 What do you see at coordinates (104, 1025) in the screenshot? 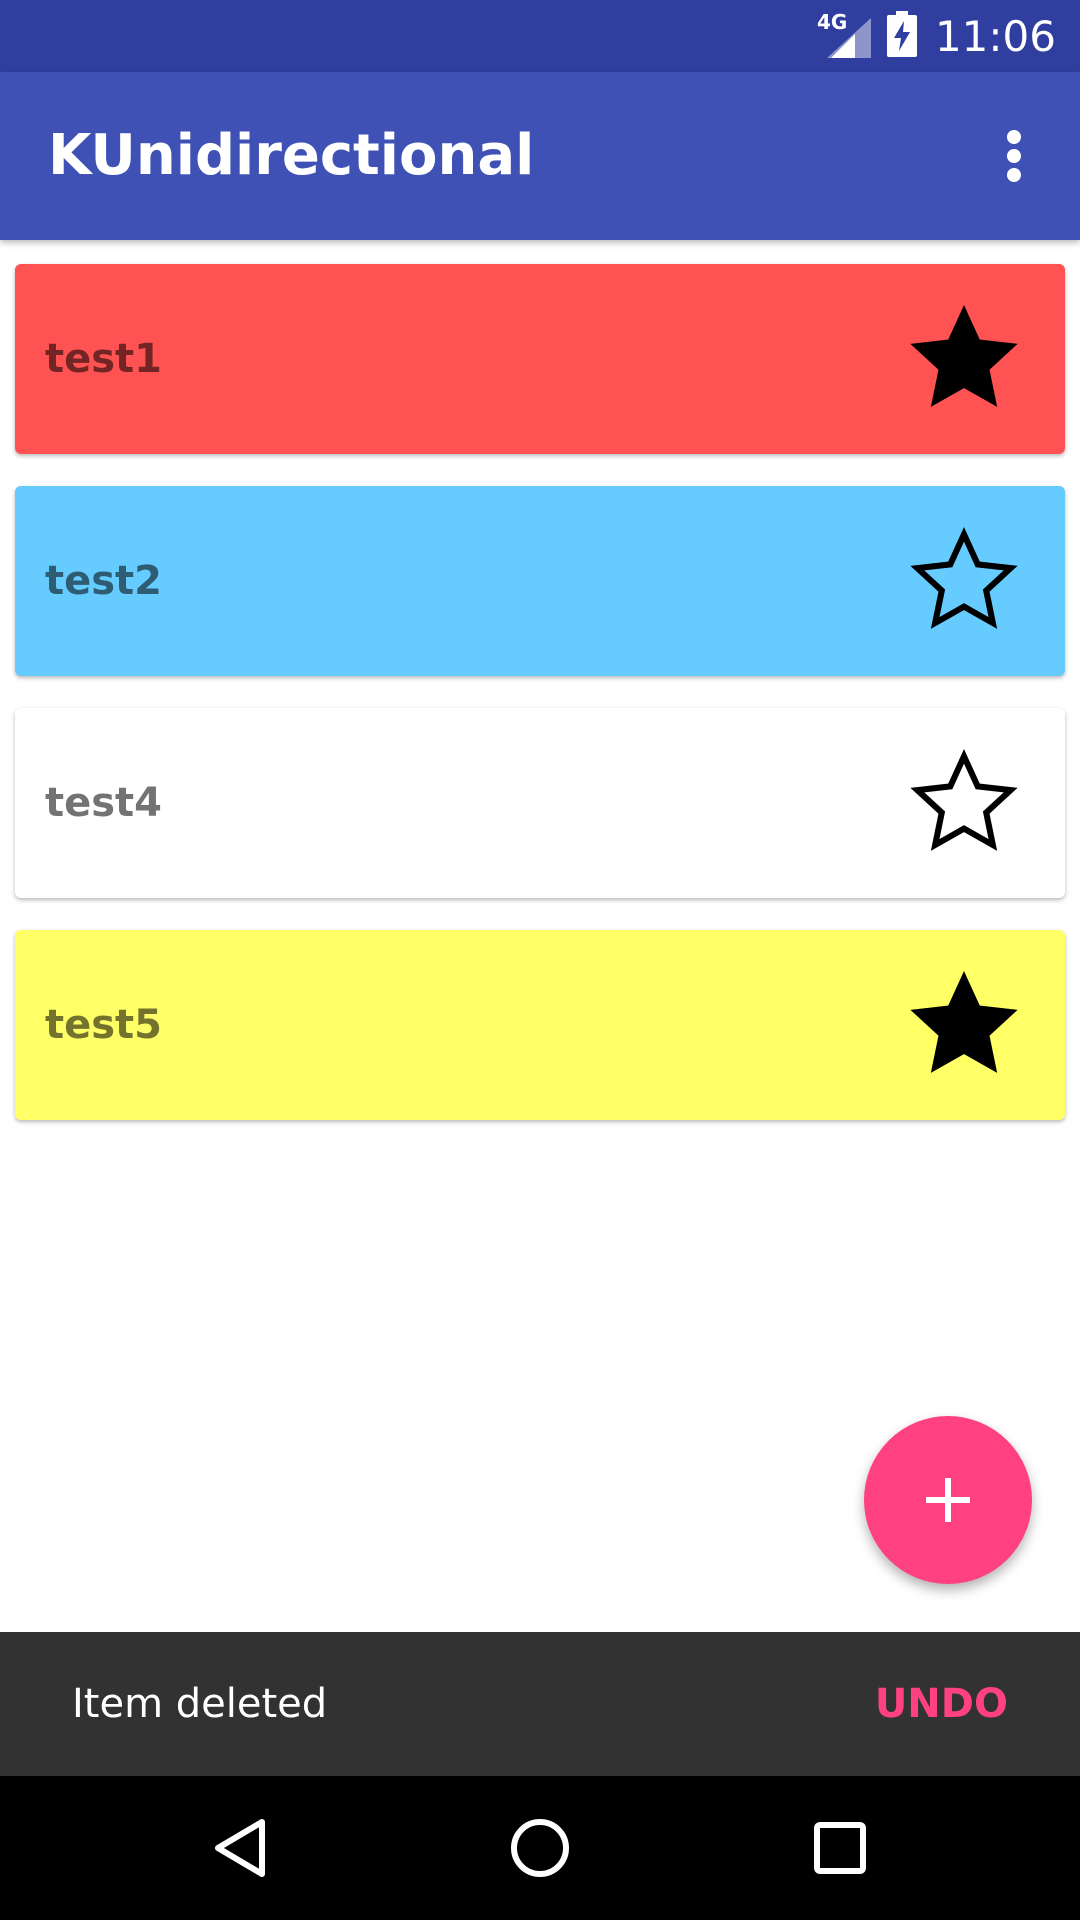
I see `item-label: test5` at bounding box center [104, 1025].